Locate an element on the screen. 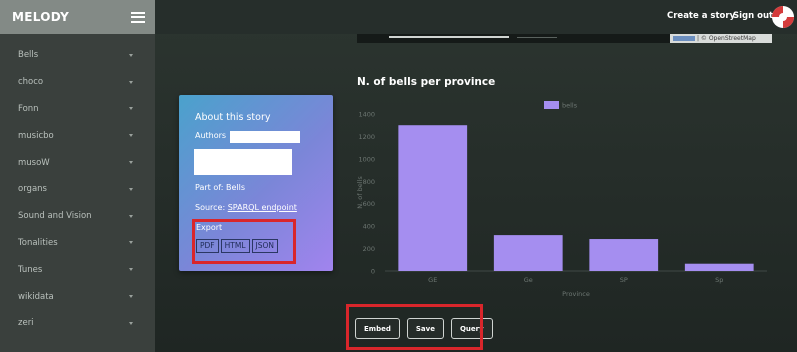 The width and height of the screenshot is (797, 352). y-axis-label: N. of bells is located at coordinates (360, 192).